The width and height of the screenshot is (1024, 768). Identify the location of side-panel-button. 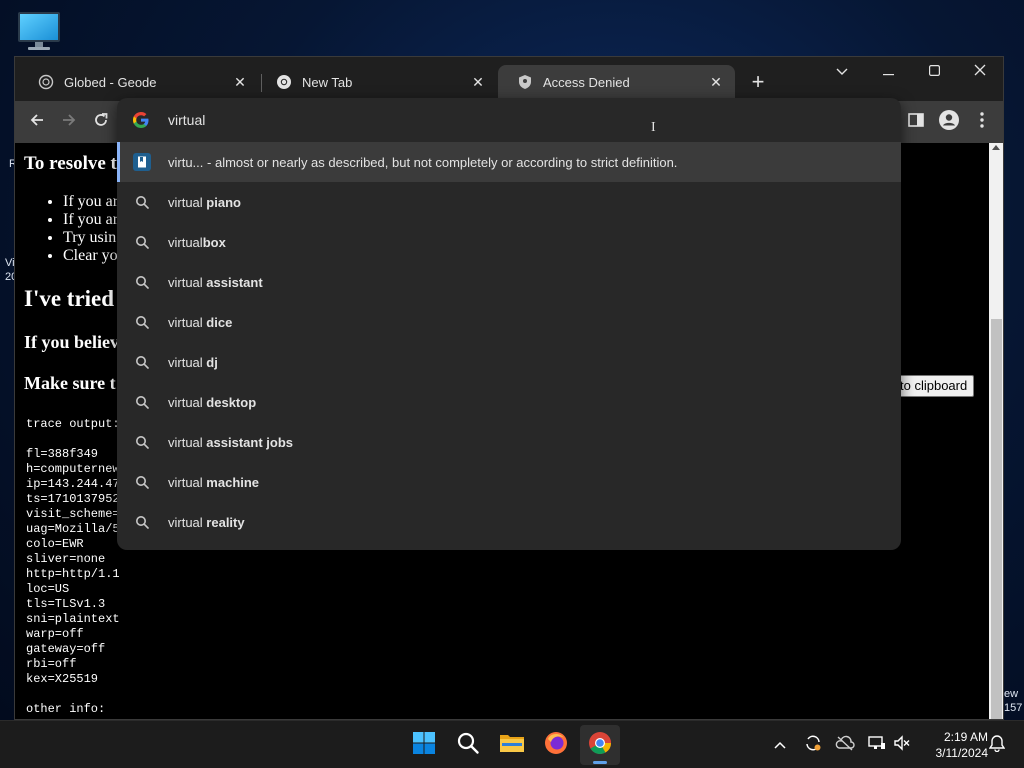
(916, 122).